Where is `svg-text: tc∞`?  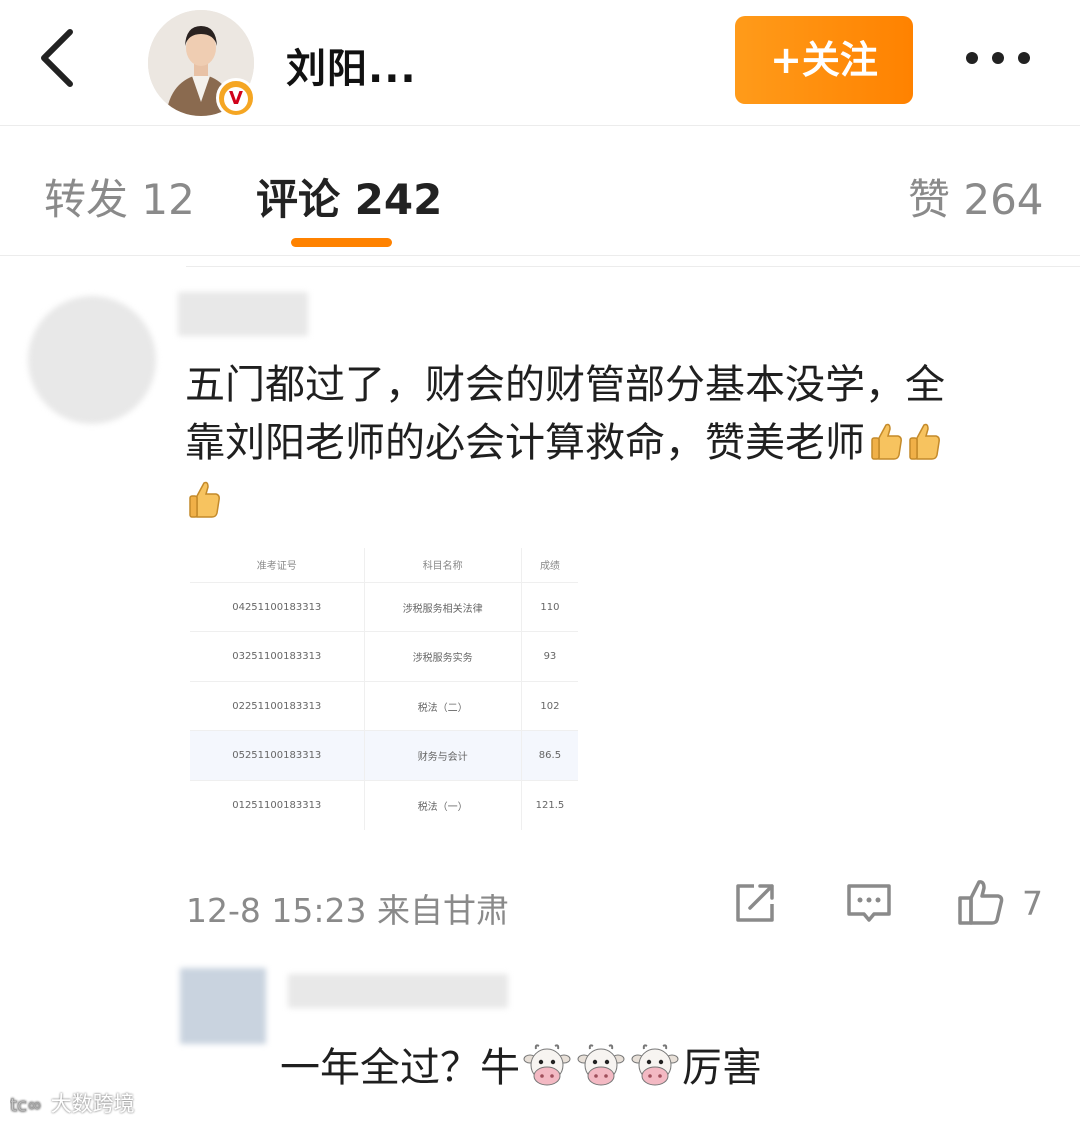
svg-text: tc∞ is located at coordinates (26, 1105).